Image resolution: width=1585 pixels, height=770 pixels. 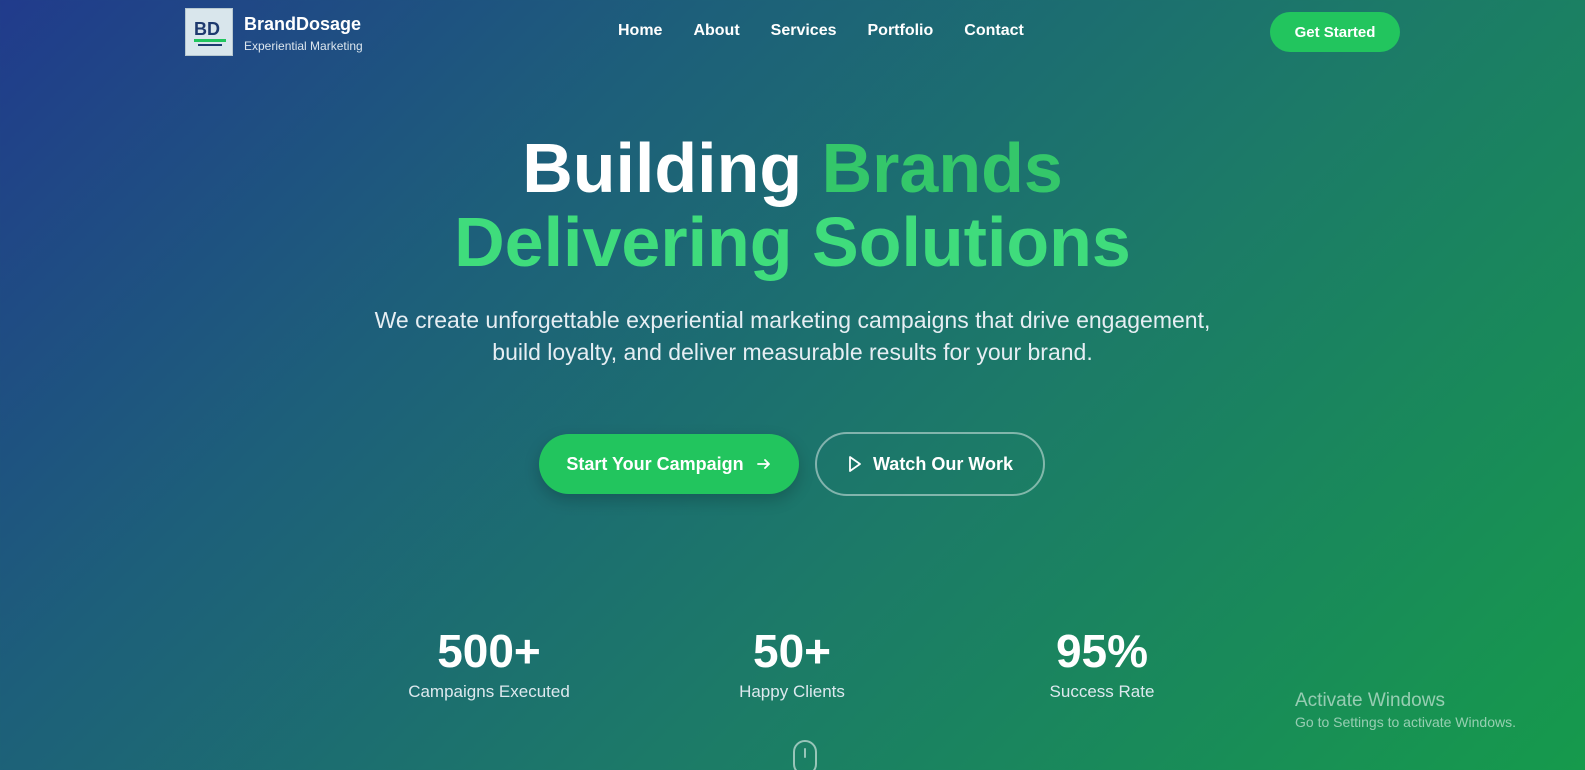 I want to click on logo-mark-icon: BD, so click(x=210, y=32).